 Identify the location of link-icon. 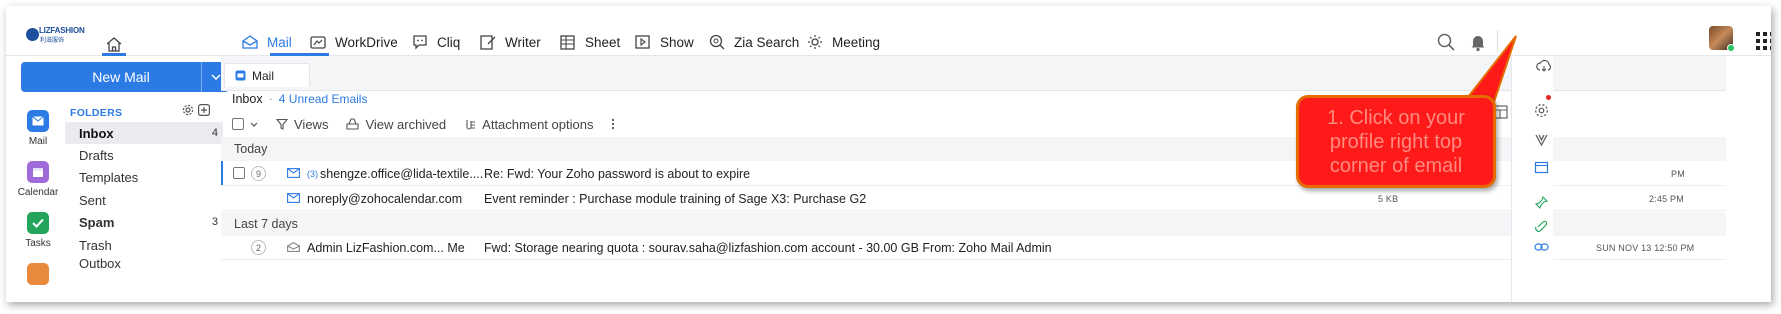
(1541, 247).